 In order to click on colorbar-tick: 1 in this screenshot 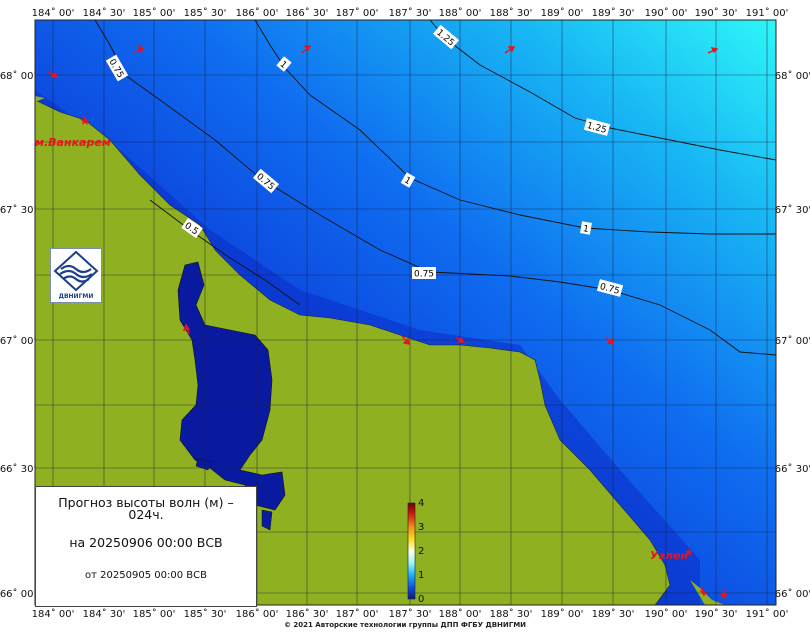, I will do `click(421, 575)`.